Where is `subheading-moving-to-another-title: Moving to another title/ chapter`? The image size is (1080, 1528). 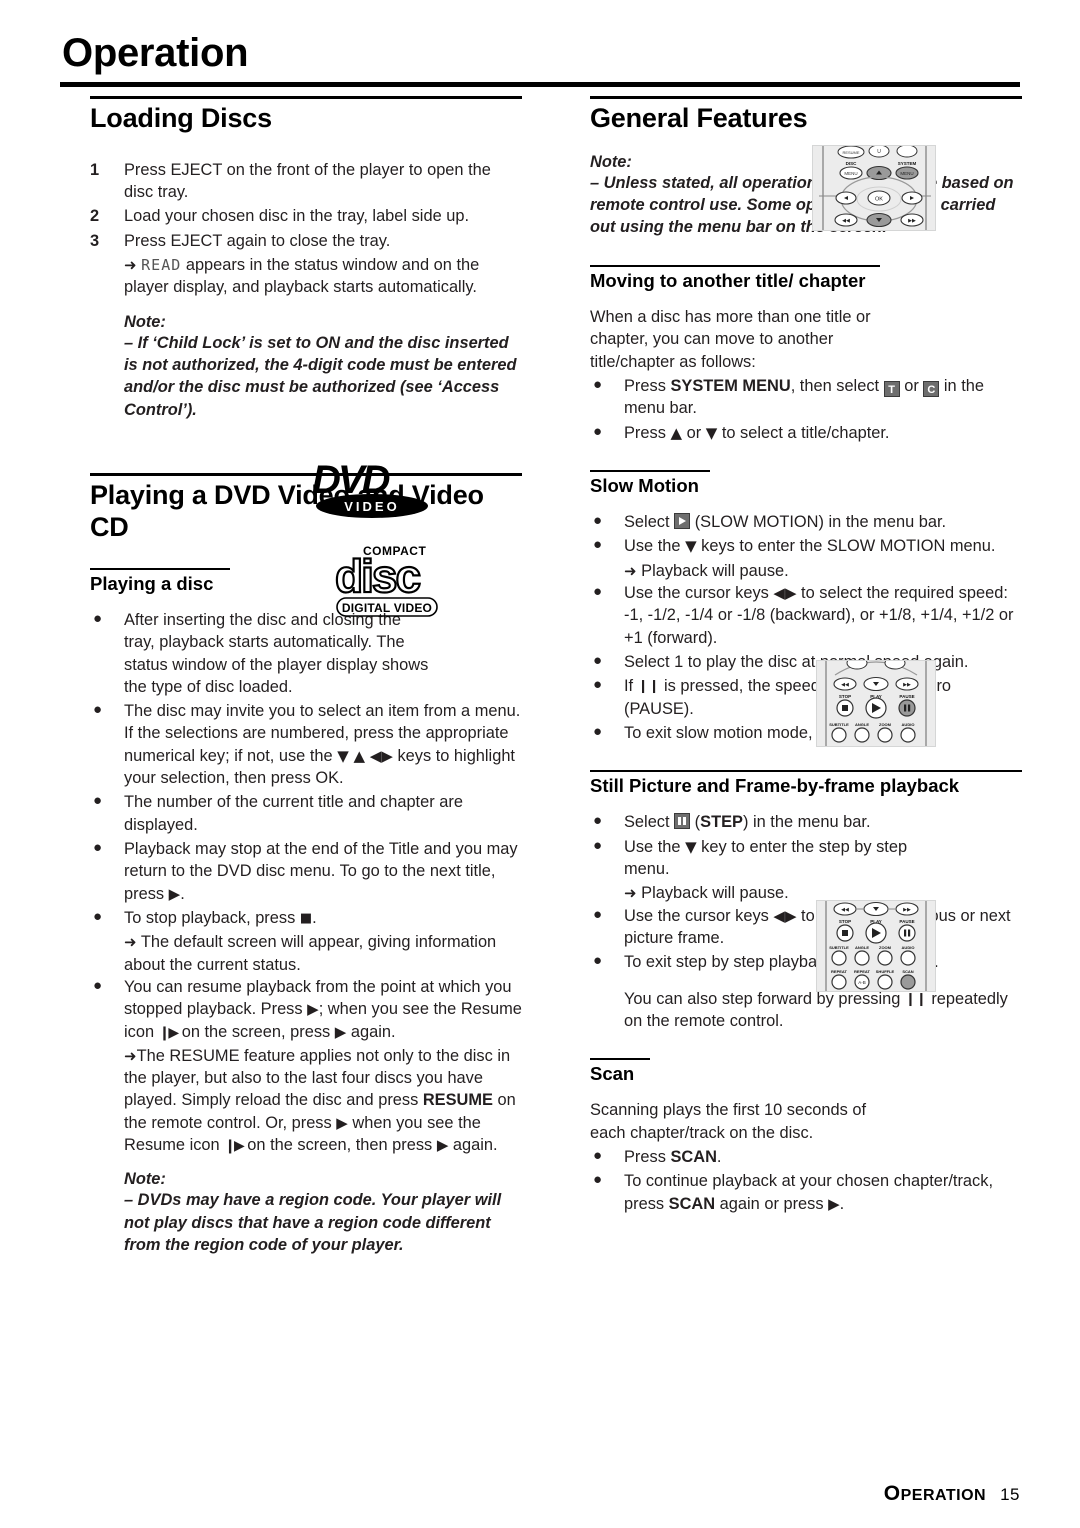
subheading-moving-to-another-title: Moving to another title/ chapter is located at coordinates (728, 280).